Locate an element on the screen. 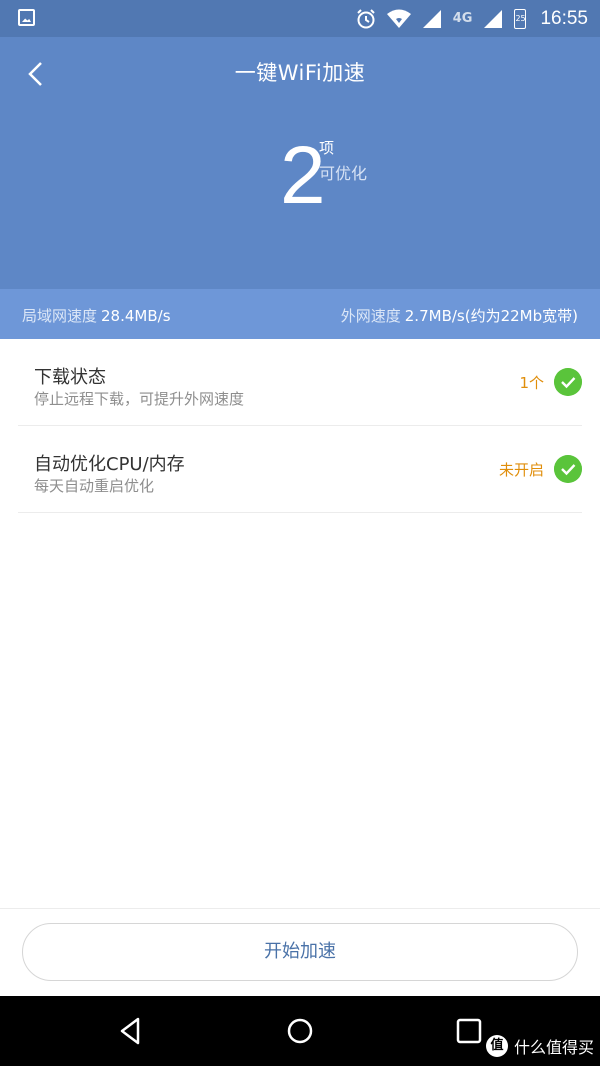  battery-icon: 25 is located at coordinates (520, 18).